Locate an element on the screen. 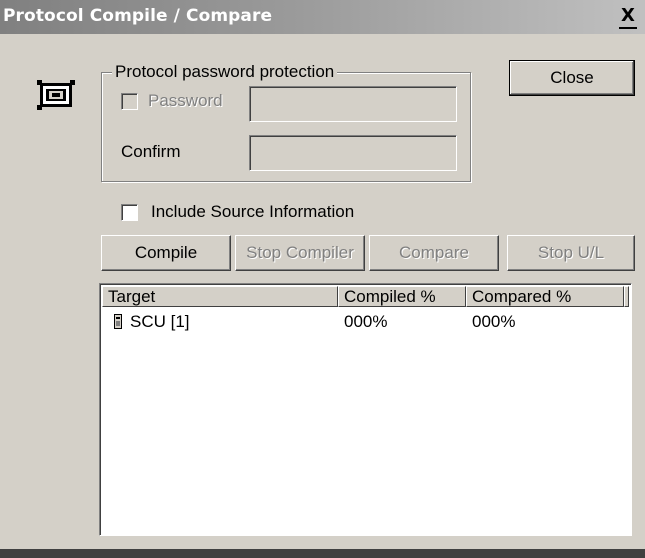 This screenshot has height=558, width=645. table-row: SCU [1] 000% 000% is located at coordinates (364, 322).